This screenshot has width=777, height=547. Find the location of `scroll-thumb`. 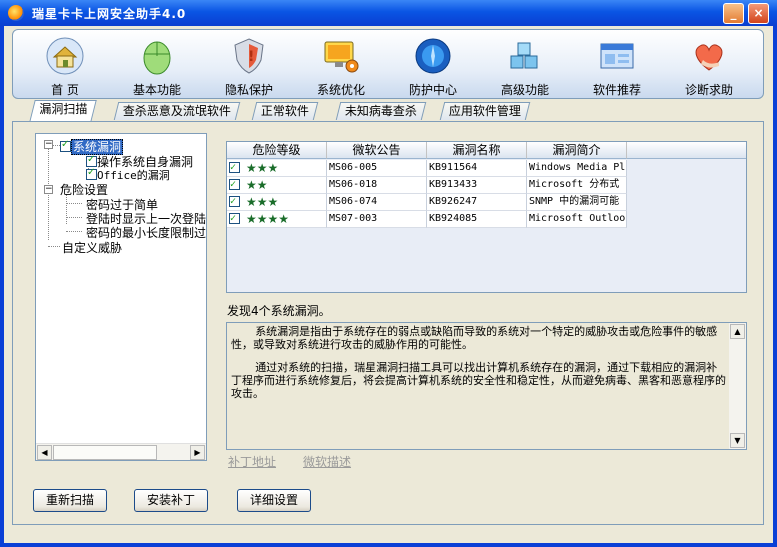

scroll-thumb is located at coordinates (105, 452).